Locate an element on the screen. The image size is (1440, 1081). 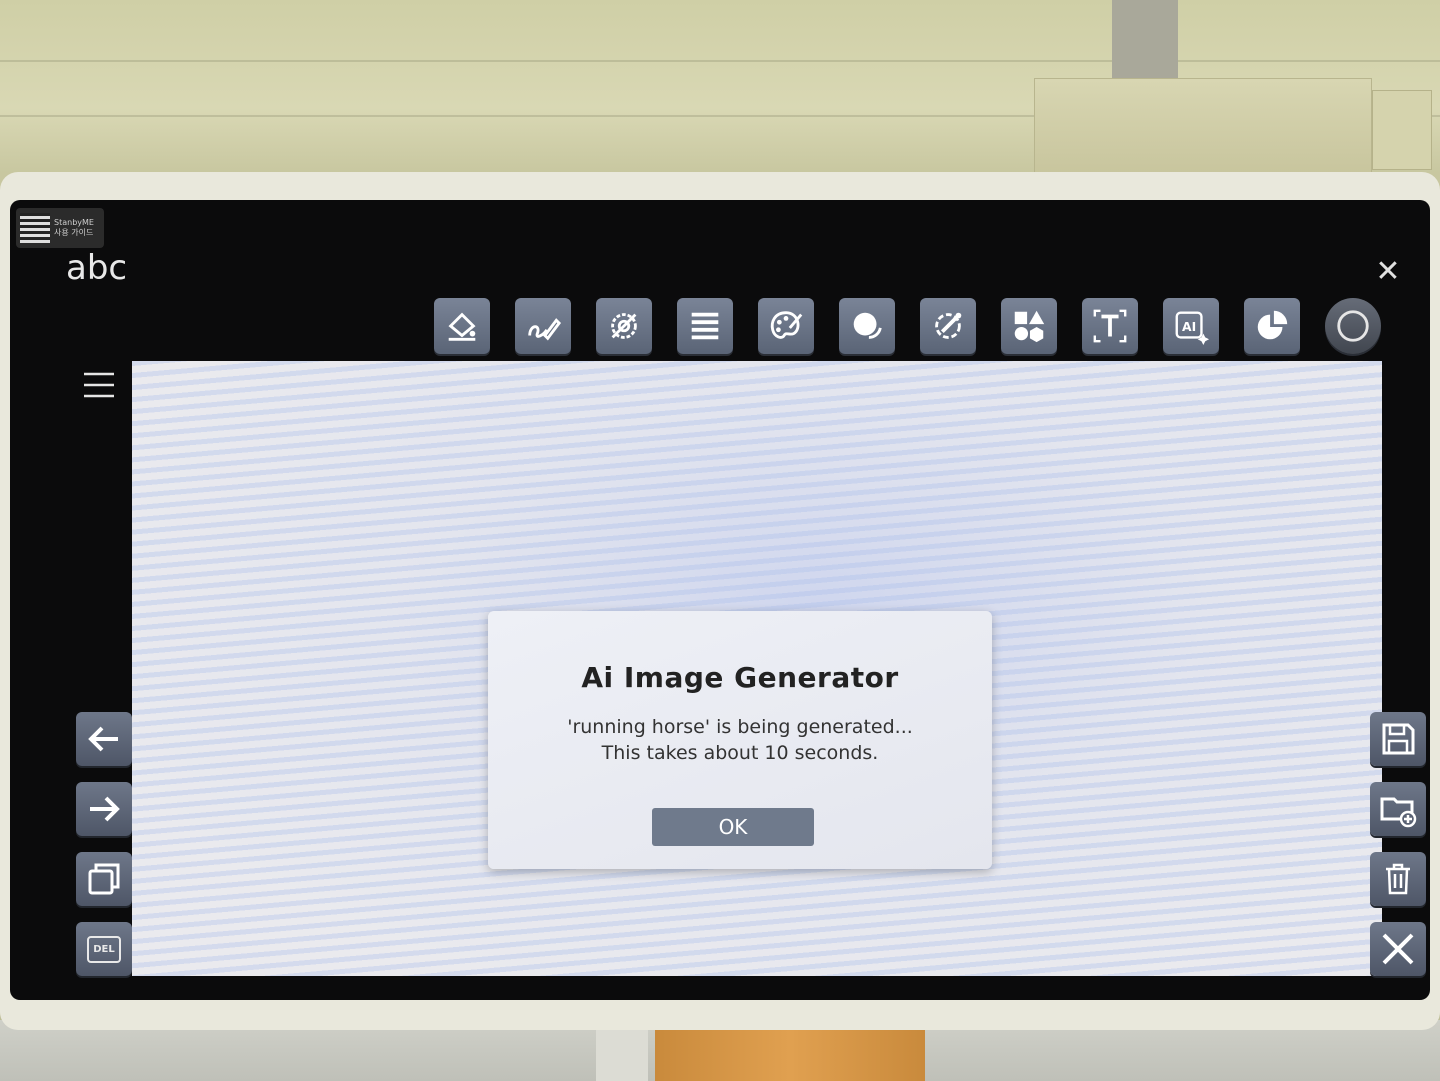
svg-text: AI is located at coordinates (1189, 327).